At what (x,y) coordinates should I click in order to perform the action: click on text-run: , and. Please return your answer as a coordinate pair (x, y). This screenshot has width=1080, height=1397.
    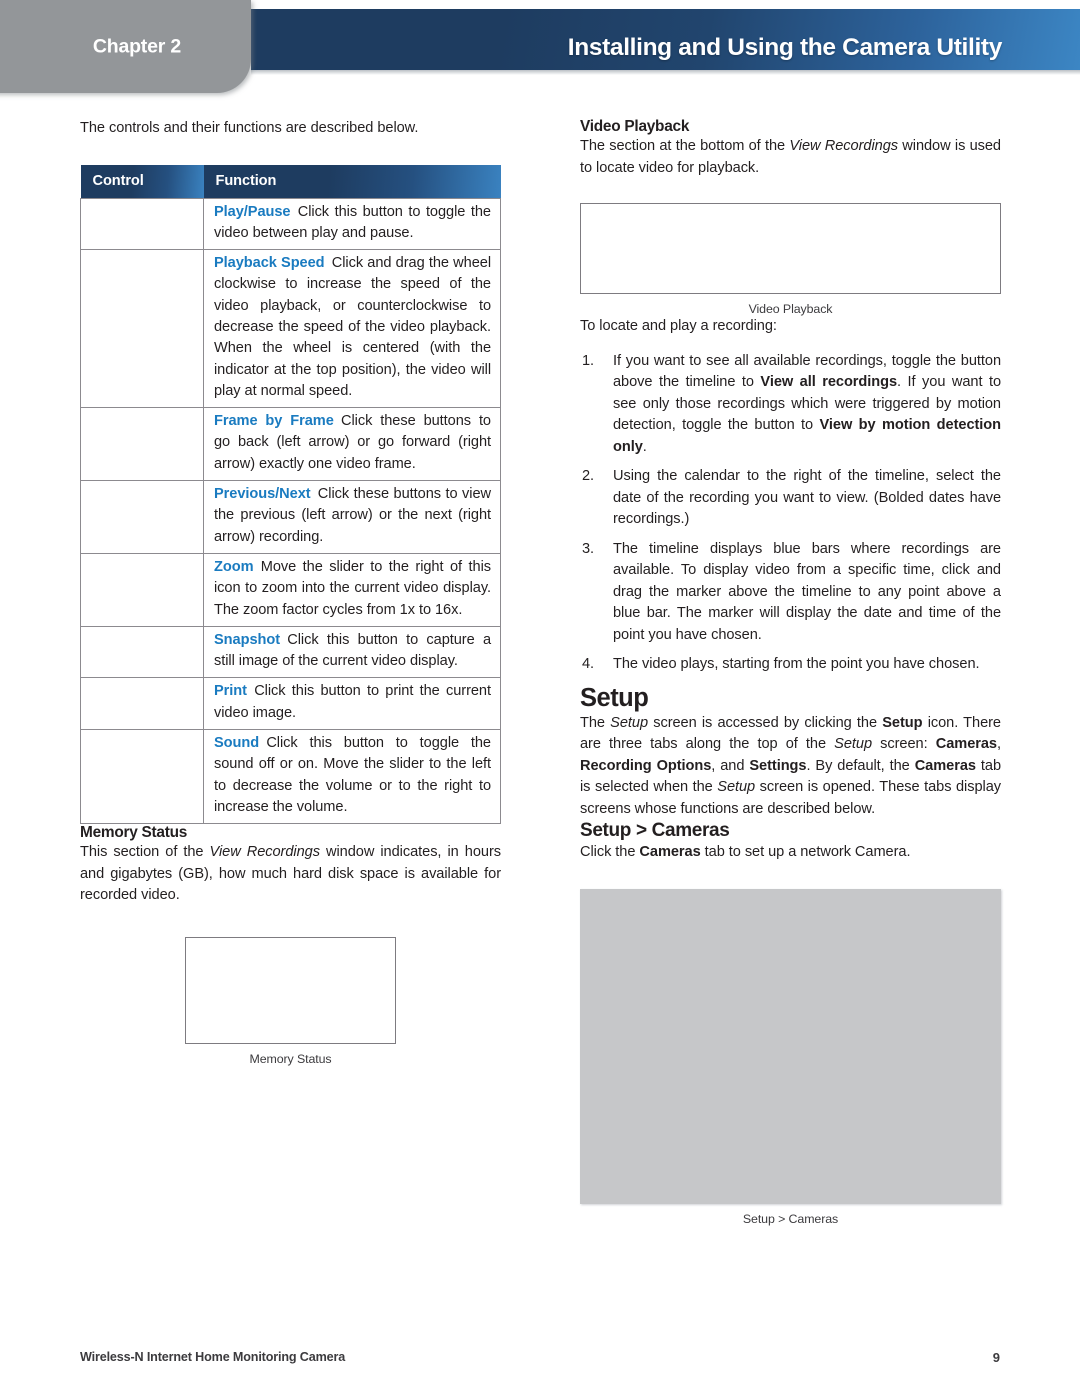
    Looking at the image, I should click on (730, 765).